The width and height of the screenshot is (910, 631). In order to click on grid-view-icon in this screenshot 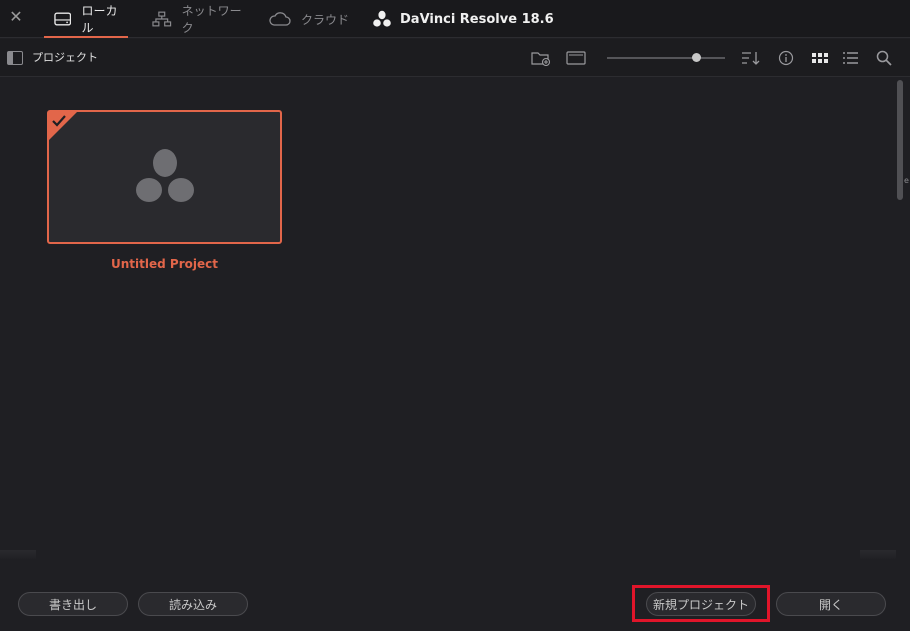, I will do `click(820, 58)`.